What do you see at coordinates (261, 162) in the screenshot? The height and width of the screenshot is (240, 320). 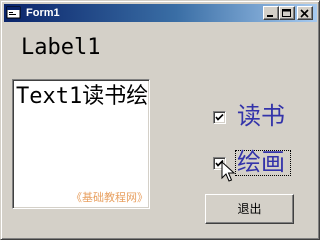 I see `checkbox-painting-label: 绘画` at bounding box center [261, 162].